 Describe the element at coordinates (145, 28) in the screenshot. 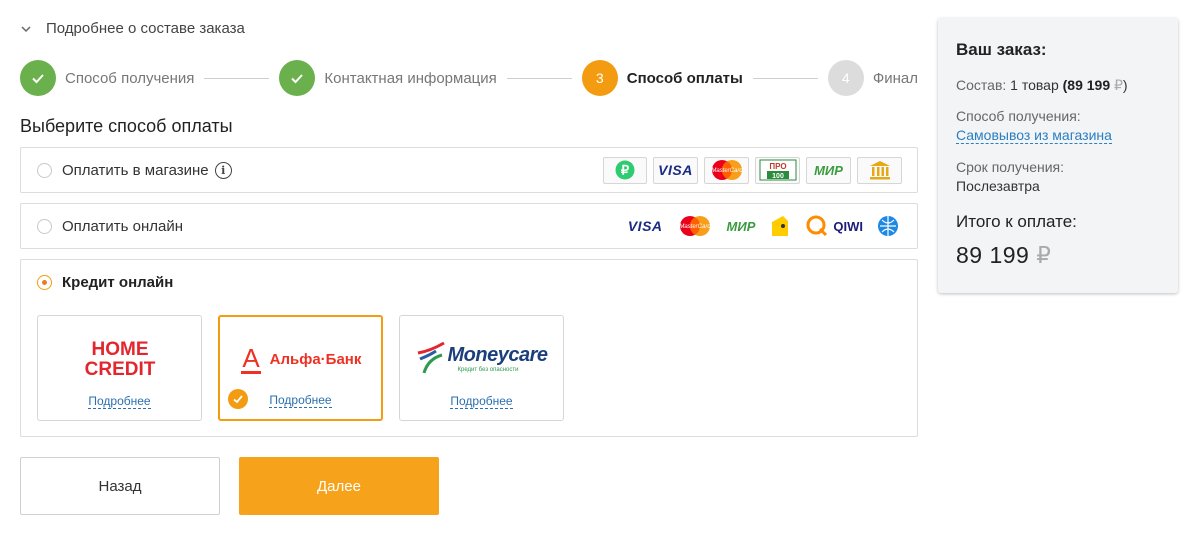

I see `order-details-label: Подробнее о составе заказа` at that location.